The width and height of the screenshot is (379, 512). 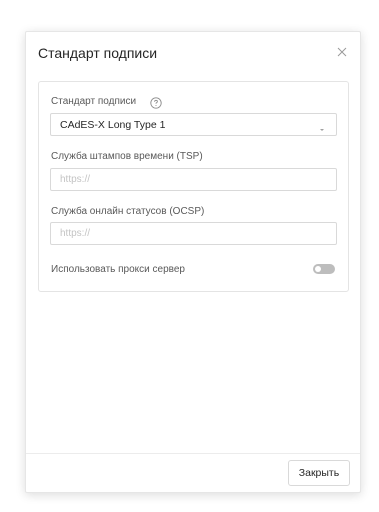 I want to click on tsp-url-input, so click(x=193, y=179).